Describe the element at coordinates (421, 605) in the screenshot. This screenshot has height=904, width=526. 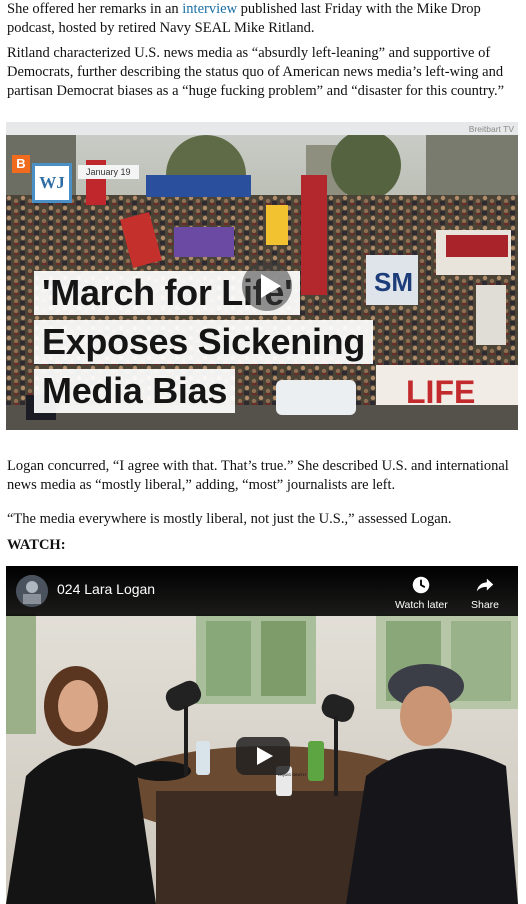
I see `watch-later-label: Watch later` at that location.